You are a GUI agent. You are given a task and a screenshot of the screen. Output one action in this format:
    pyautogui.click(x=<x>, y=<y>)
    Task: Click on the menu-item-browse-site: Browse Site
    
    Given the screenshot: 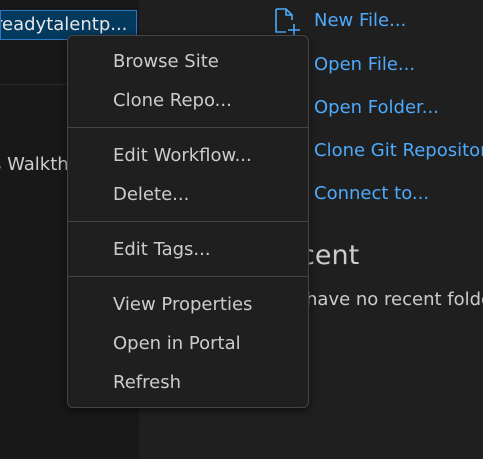 What is the action you would take?
    pyautogui.click(x=188, y=62)
    